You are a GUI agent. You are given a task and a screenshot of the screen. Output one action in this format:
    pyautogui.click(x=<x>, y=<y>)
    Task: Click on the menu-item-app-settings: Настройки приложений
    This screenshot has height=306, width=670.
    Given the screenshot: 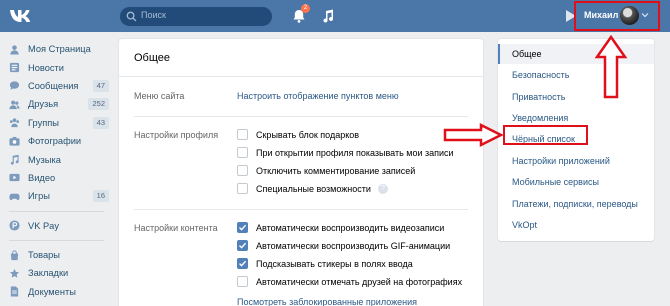 What is the action you would take?
    pyautogui.click(x=576, y=161)
    